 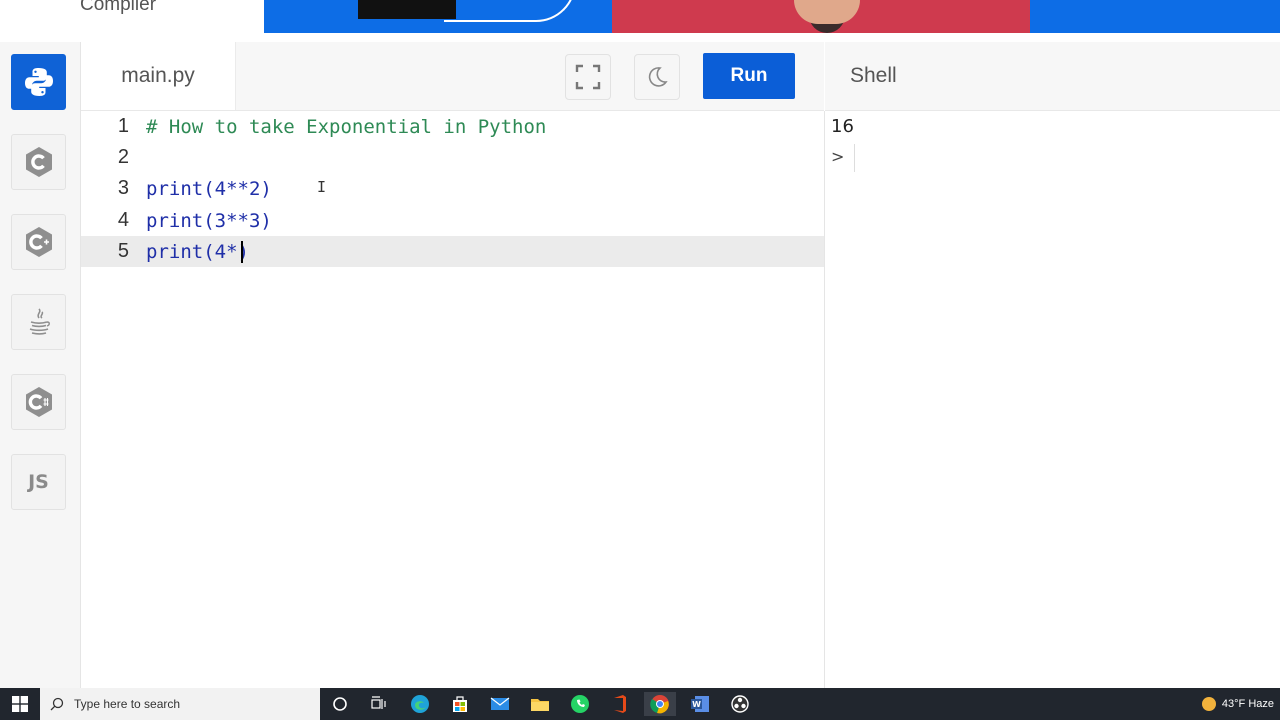 I want to click on taskbar: Type here to search W 43°F Haze, so click(x=640, y=704).